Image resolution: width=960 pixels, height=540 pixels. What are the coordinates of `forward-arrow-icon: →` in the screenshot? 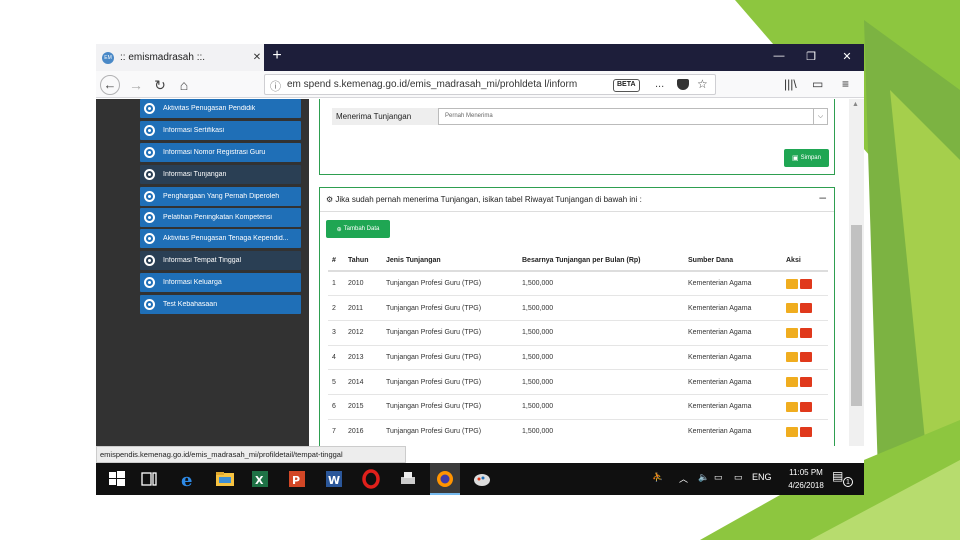 It's located at (136, 85).